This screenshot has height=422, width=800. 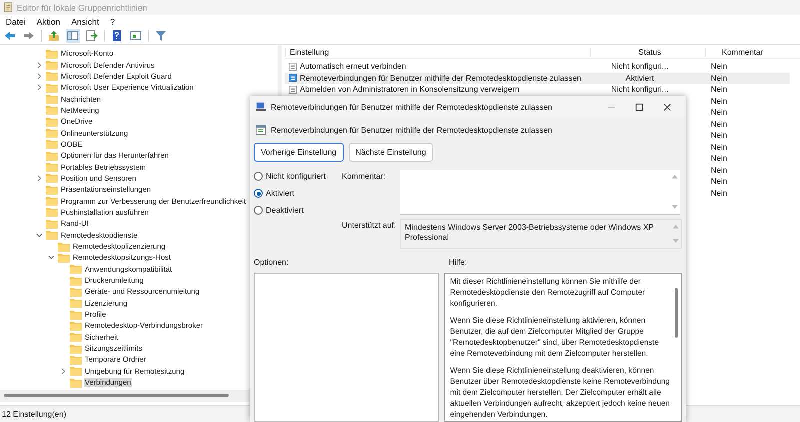 What do you see at coordinates (117, 36) in the screenshot?
I see `help-book-icon` at bounding box center [117, 36].